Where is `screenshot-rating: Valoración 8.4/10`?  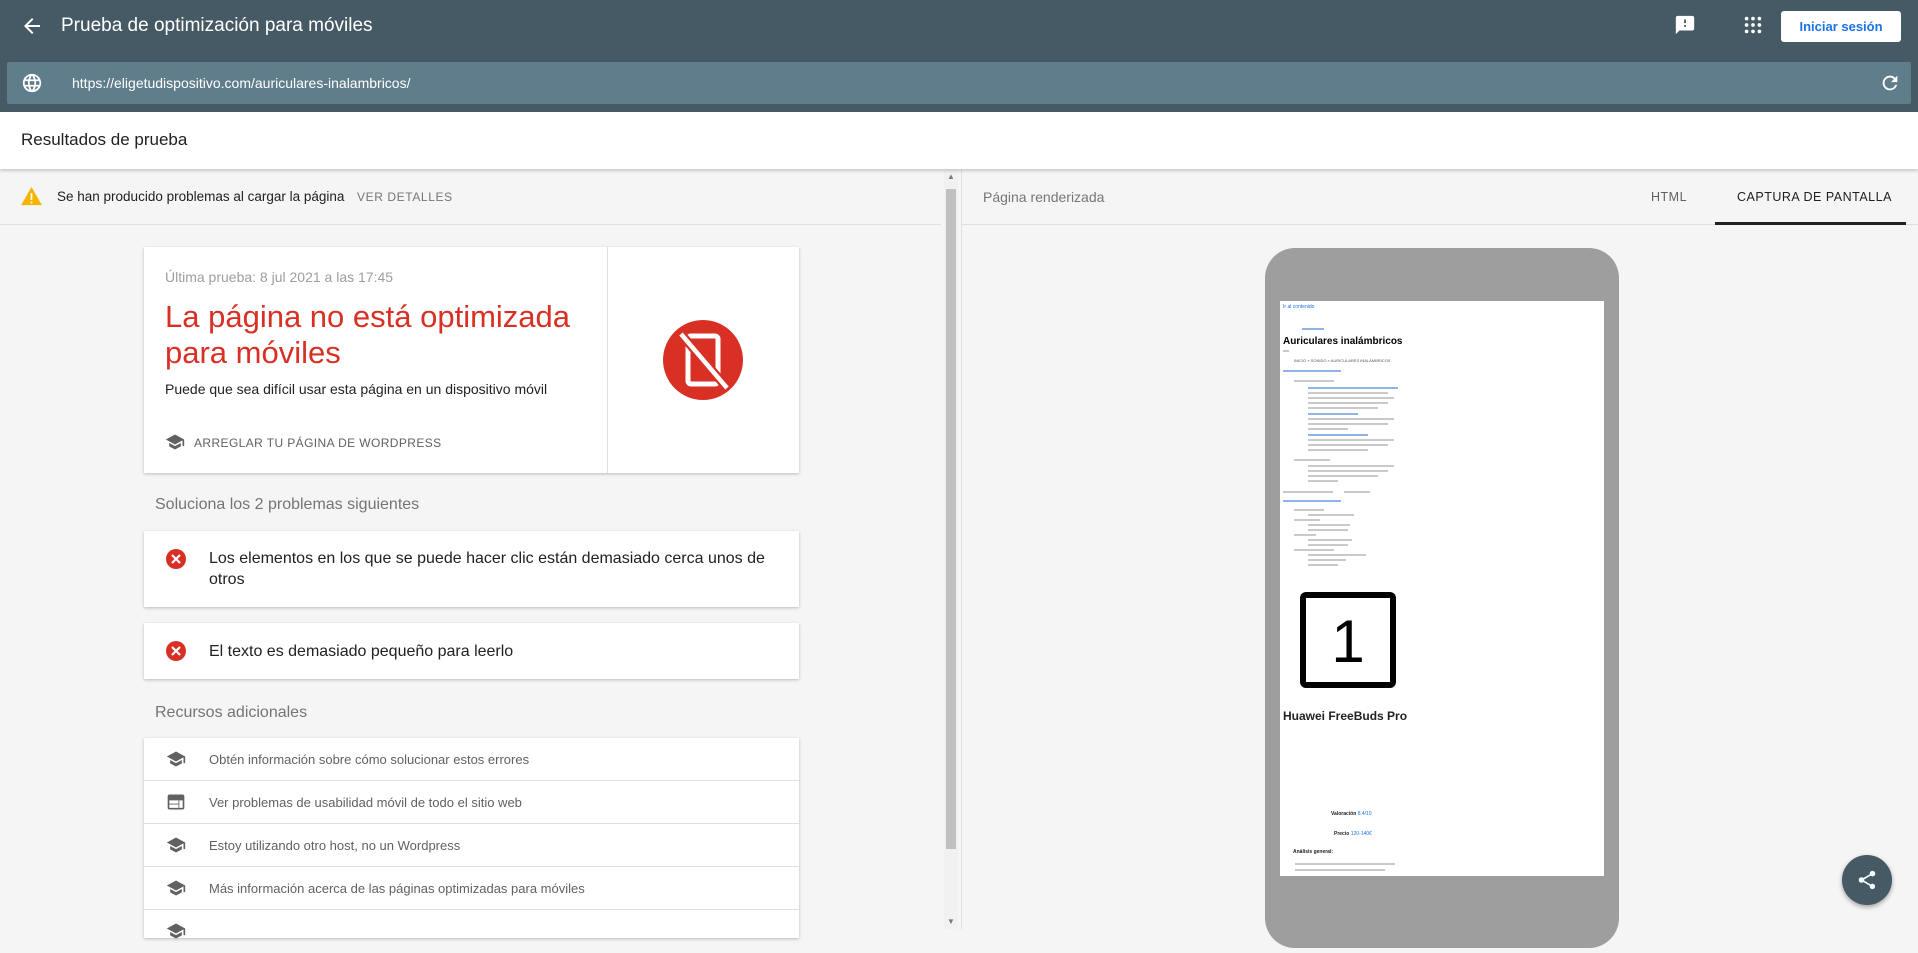
screenshot-rating: Valoración 8.4/10 is located at coordinates (1351, 814).